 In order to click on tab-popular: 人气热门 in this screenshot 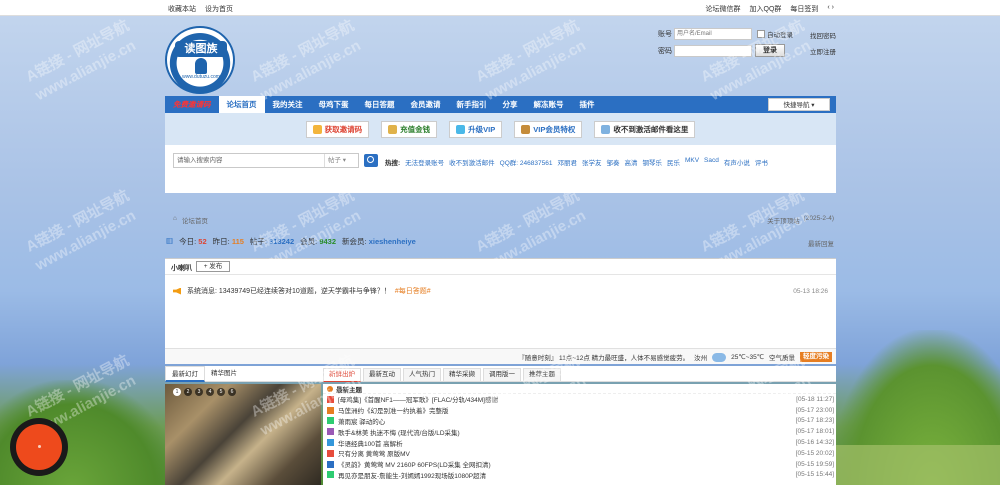, I will do `click(422, 375)`.